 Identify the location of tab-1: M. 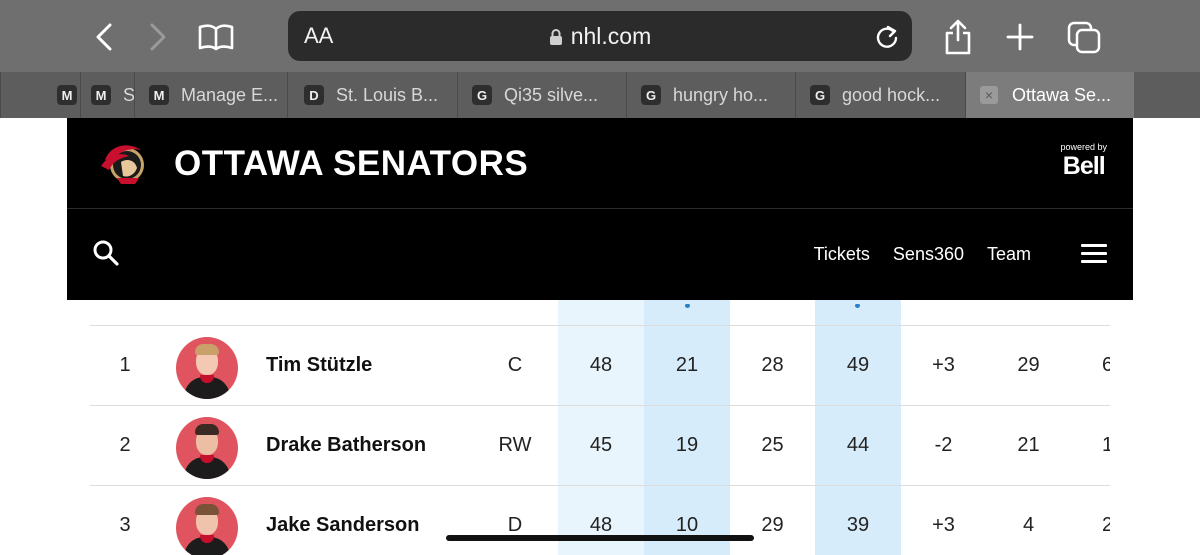
(40, 95).